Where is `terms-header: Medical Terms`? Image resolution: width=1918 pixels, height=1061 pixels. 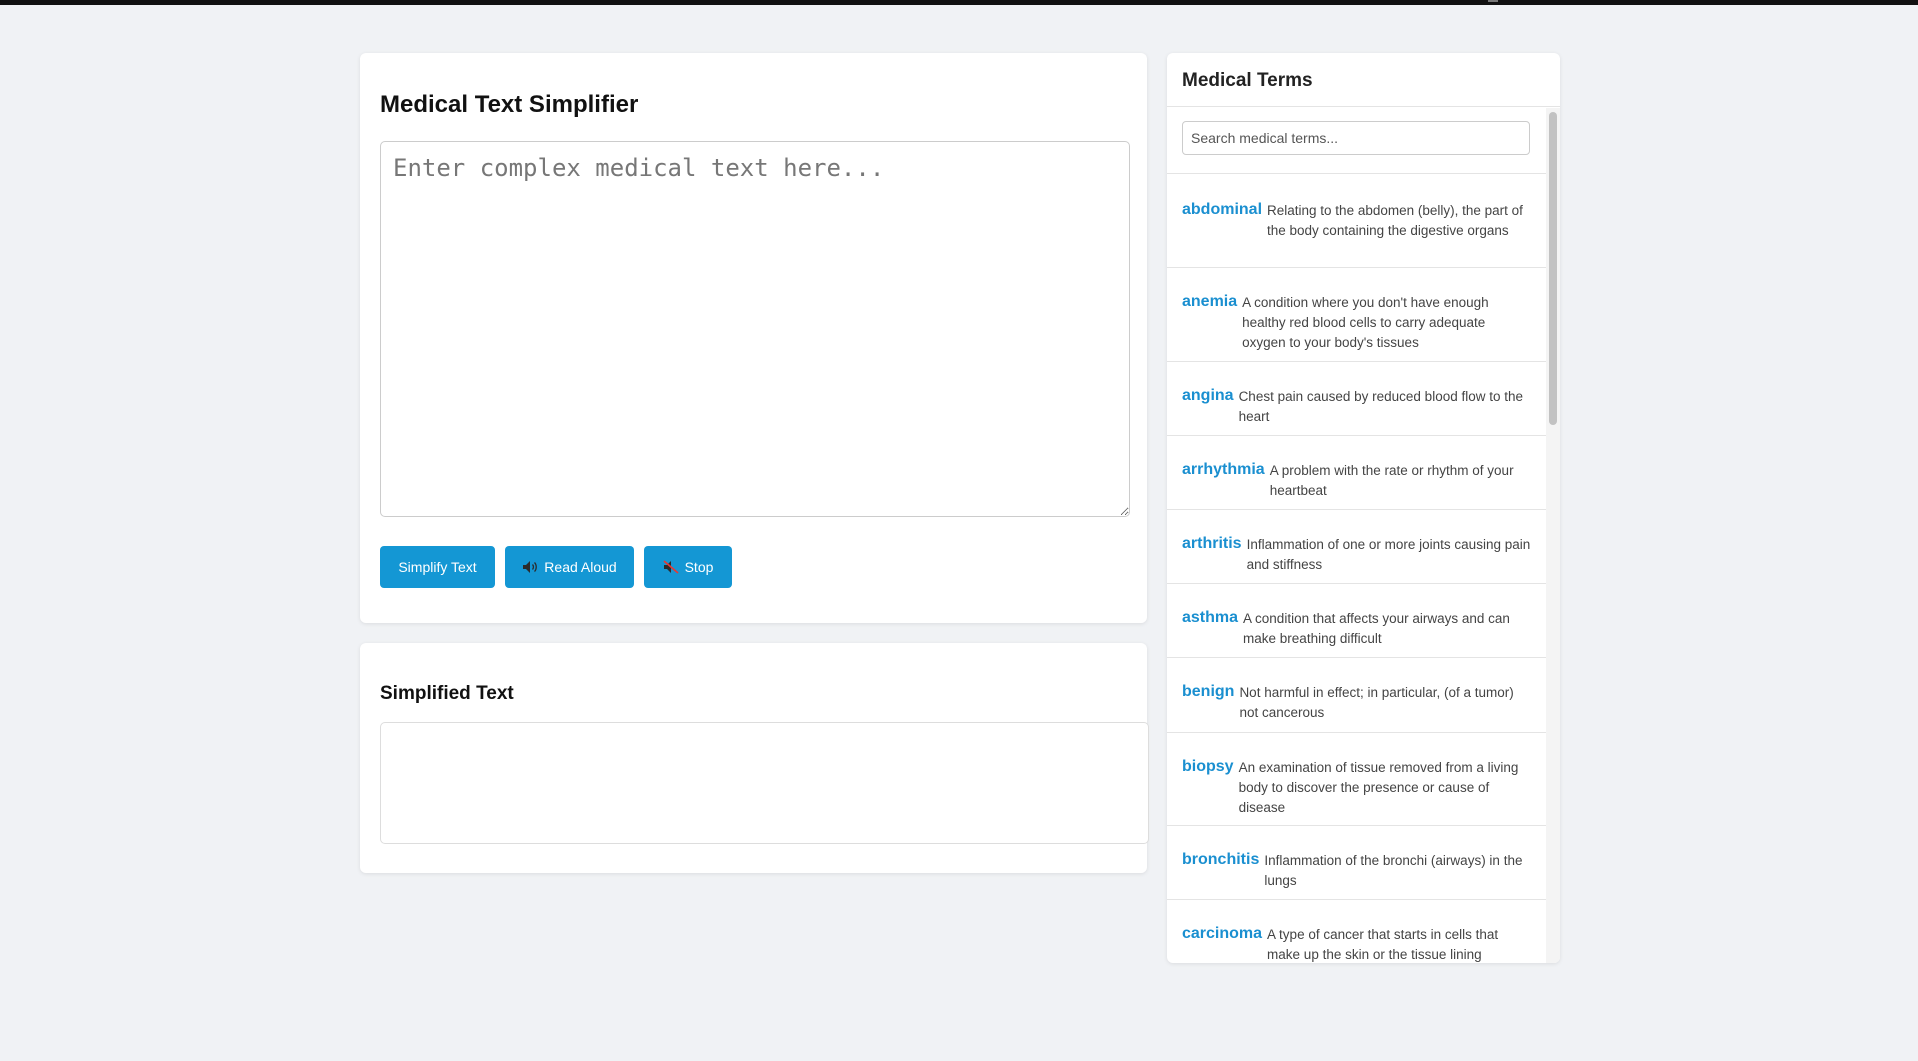 terms-header: Medical Terms is located at coordinates (1363, 80).